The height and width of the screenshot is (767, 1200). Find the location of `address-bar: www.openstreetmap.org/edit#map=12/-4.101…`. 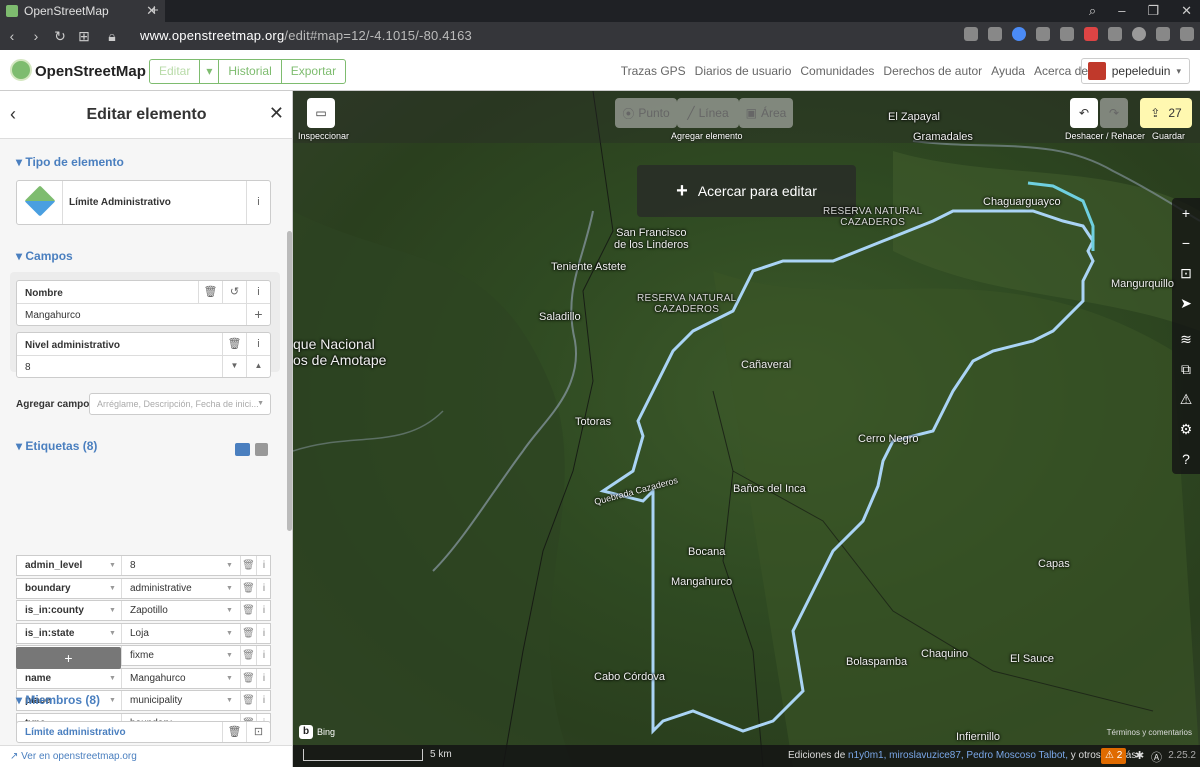

address-bar: www.openstreetmap.org/edit#map=12/-4.101… is located at coordinates (306, 35).